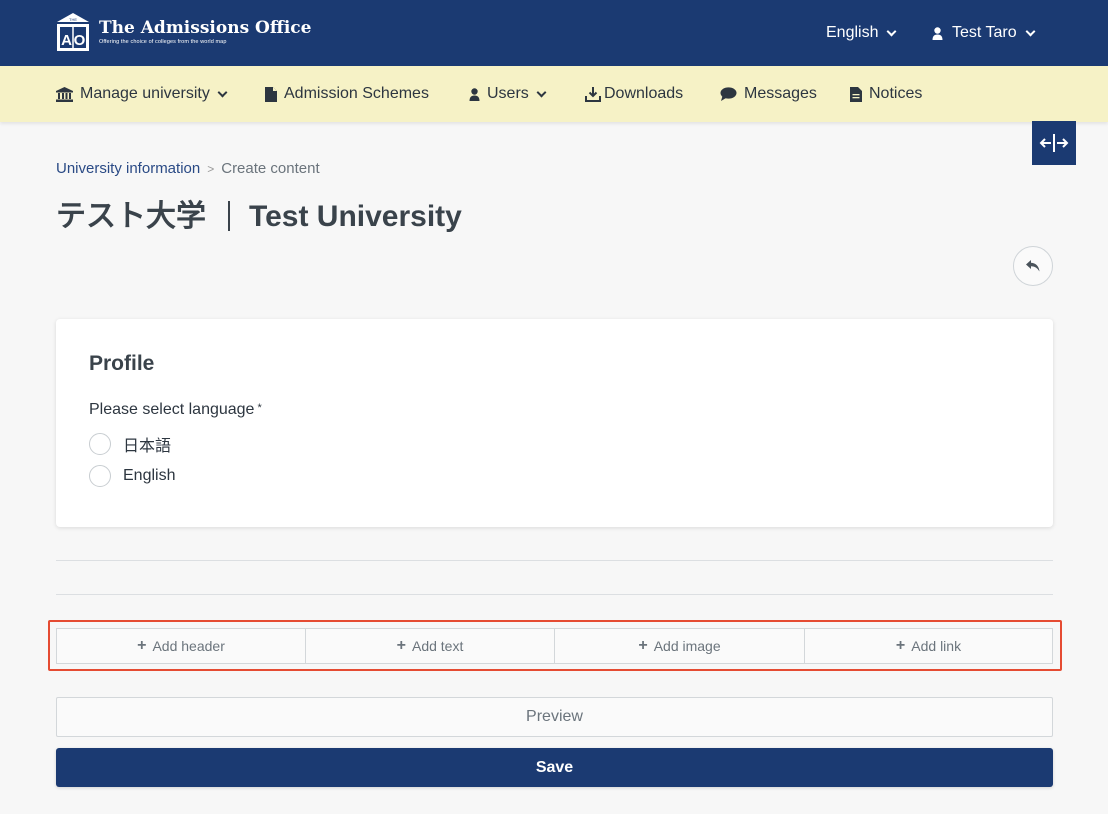  I want to click on nav-label: Users, so click(508, 93).